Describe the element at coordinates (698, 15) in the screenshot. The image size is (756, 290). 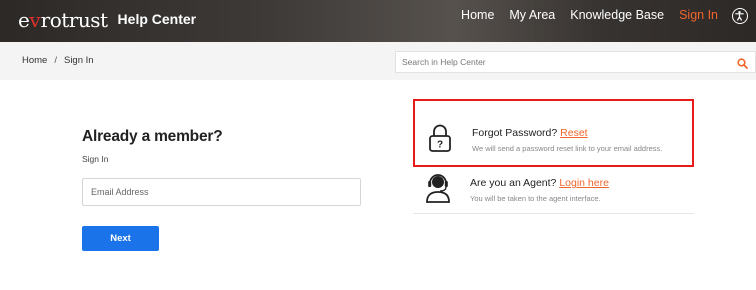
I see `nav-sign-in: Sign In` at that location.